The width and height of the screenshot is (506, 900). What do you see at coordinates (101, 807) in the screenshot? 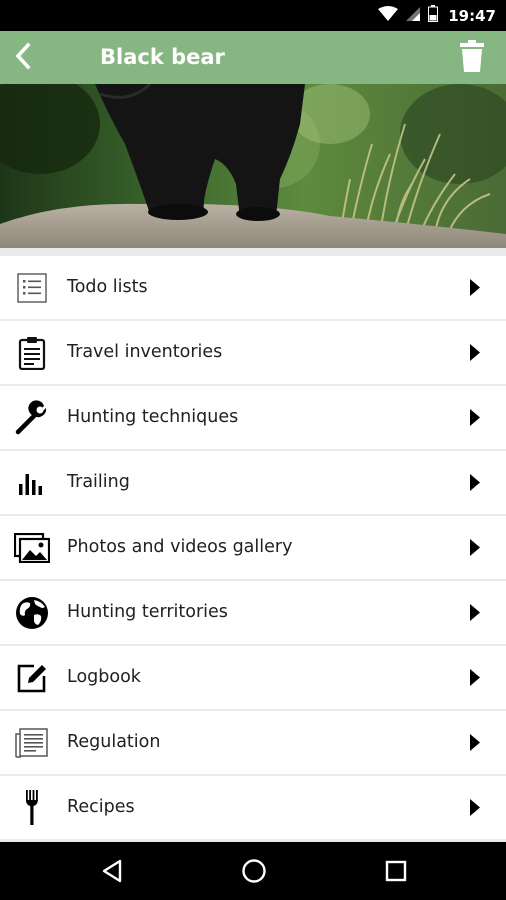
I see `menu-item-label: Recipes` at bounding box center [101, 807].